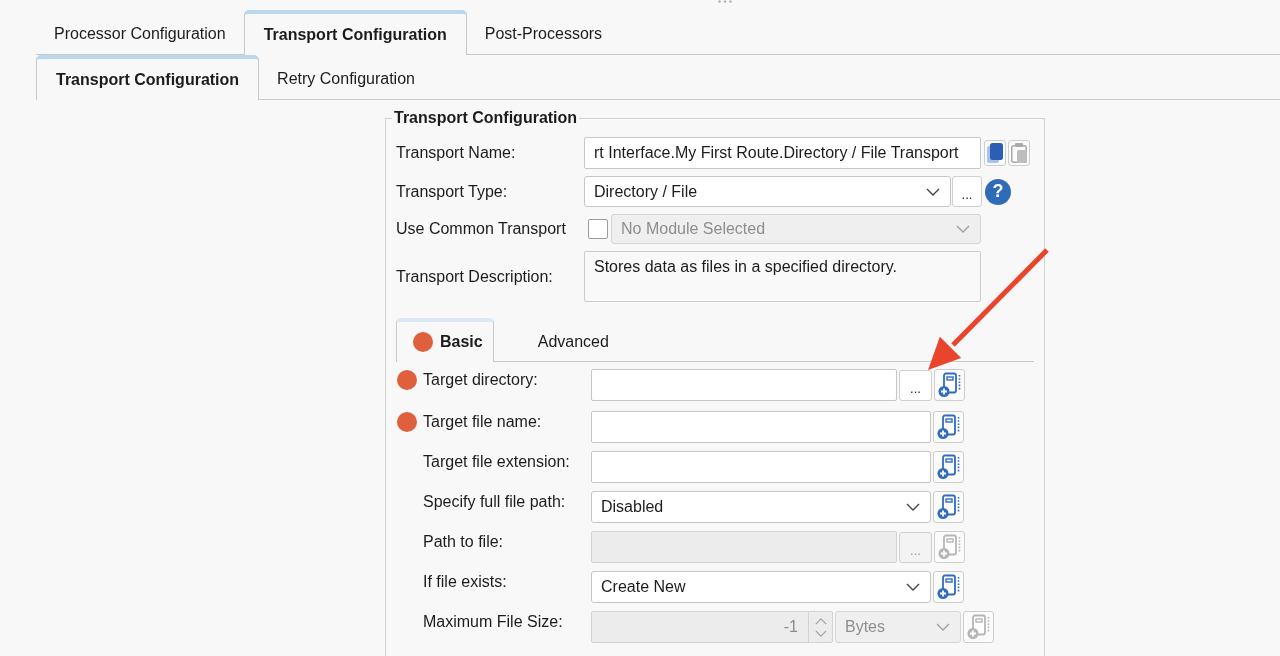  I want to click on copy-button, so click(995, 153).